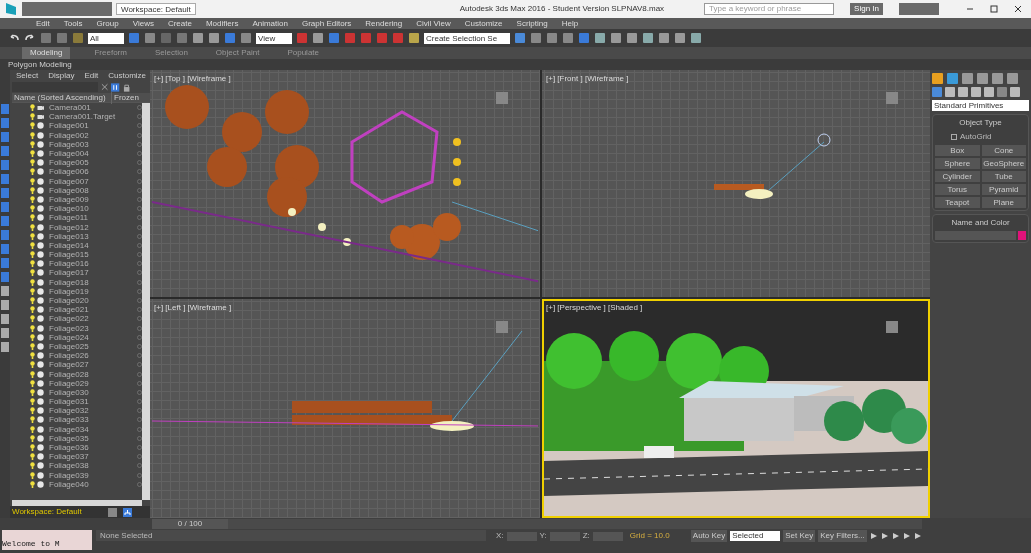 Image resolution: width=1031 pixels, height=553 pixels. I want to click on object-name: Foliage008, so click(87, 190).